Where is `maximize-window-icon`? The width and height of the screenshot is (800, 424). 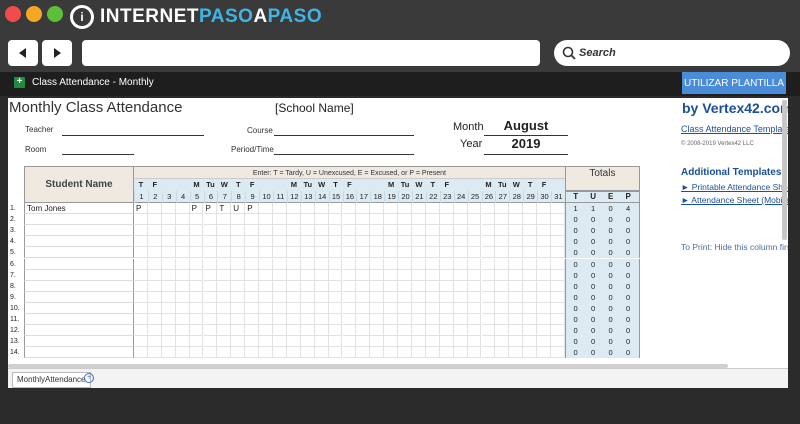 maximize-window-icon is located at coordinates (55, 14).